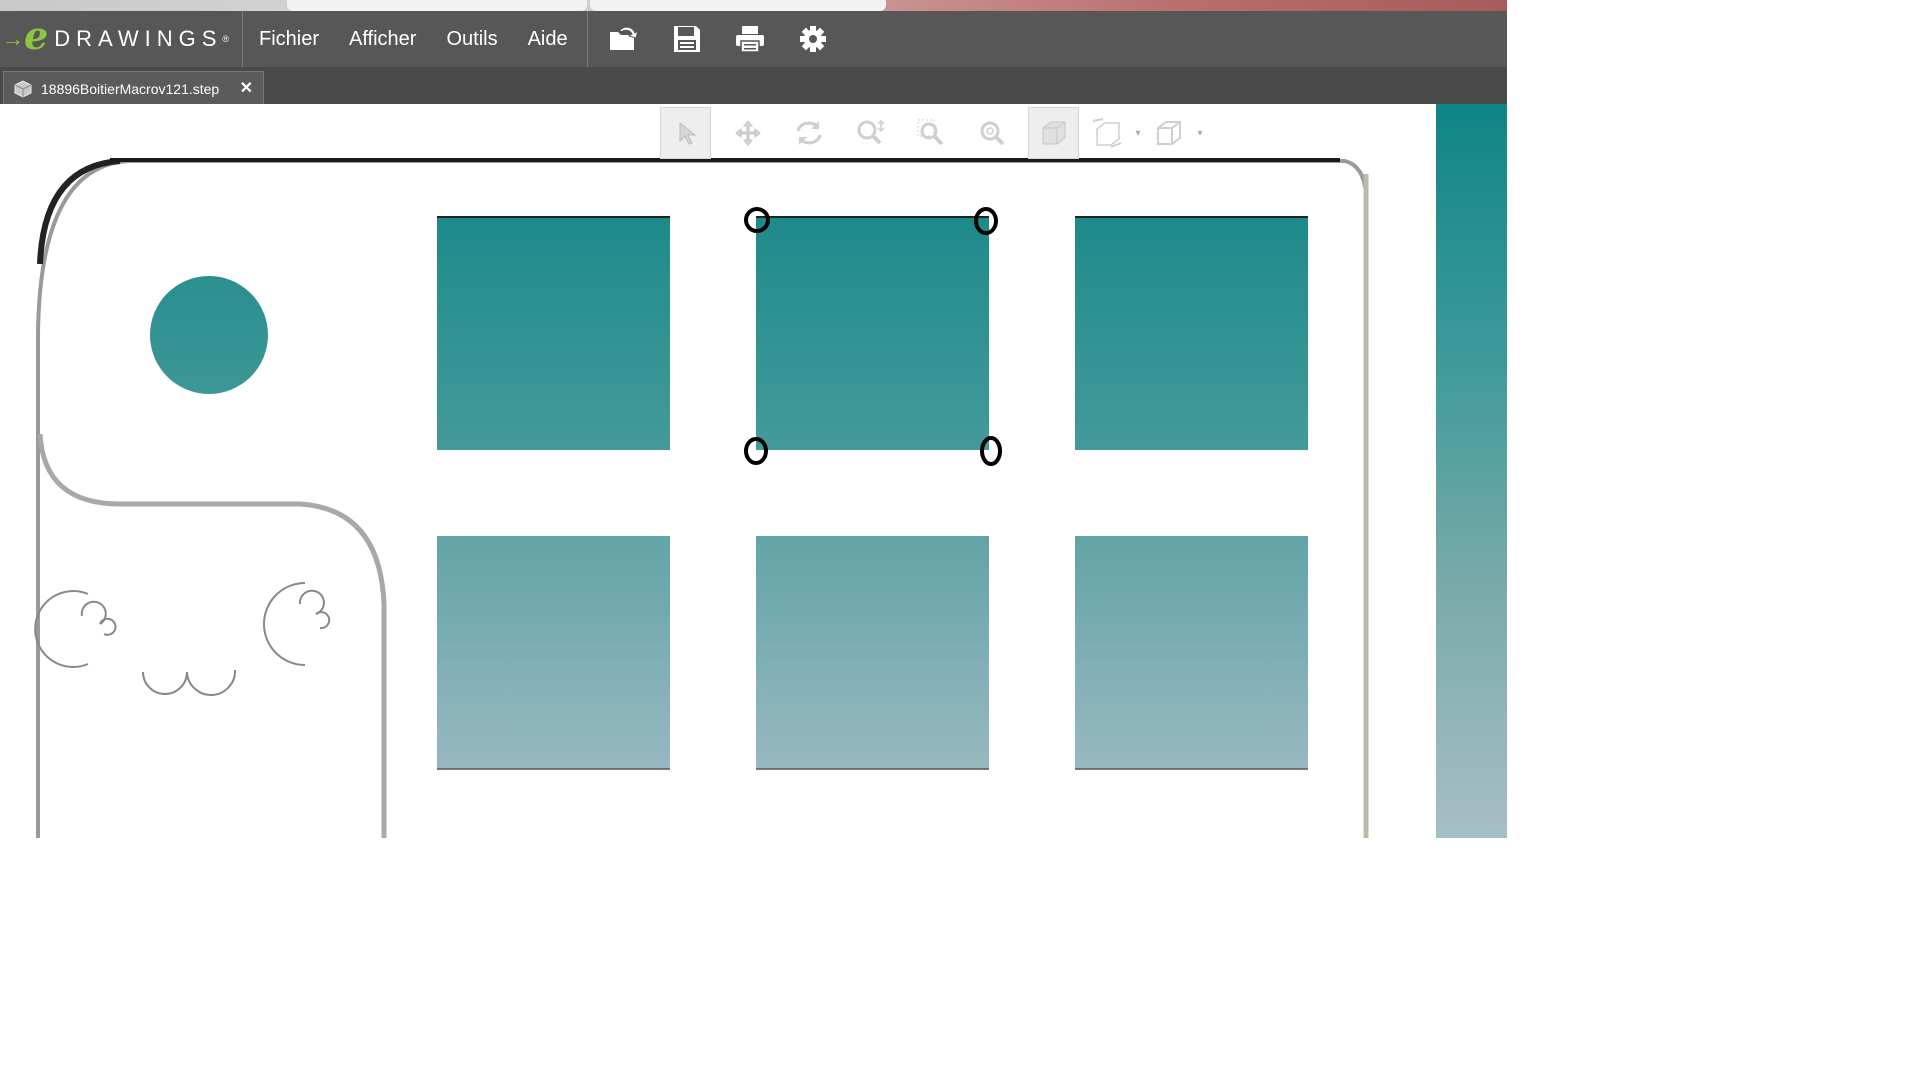 The height and width of the screenshot is (1080, 1920). I want to click on document-tab-filename: 18896BoitierMacrov121.step, so click(130, 88).